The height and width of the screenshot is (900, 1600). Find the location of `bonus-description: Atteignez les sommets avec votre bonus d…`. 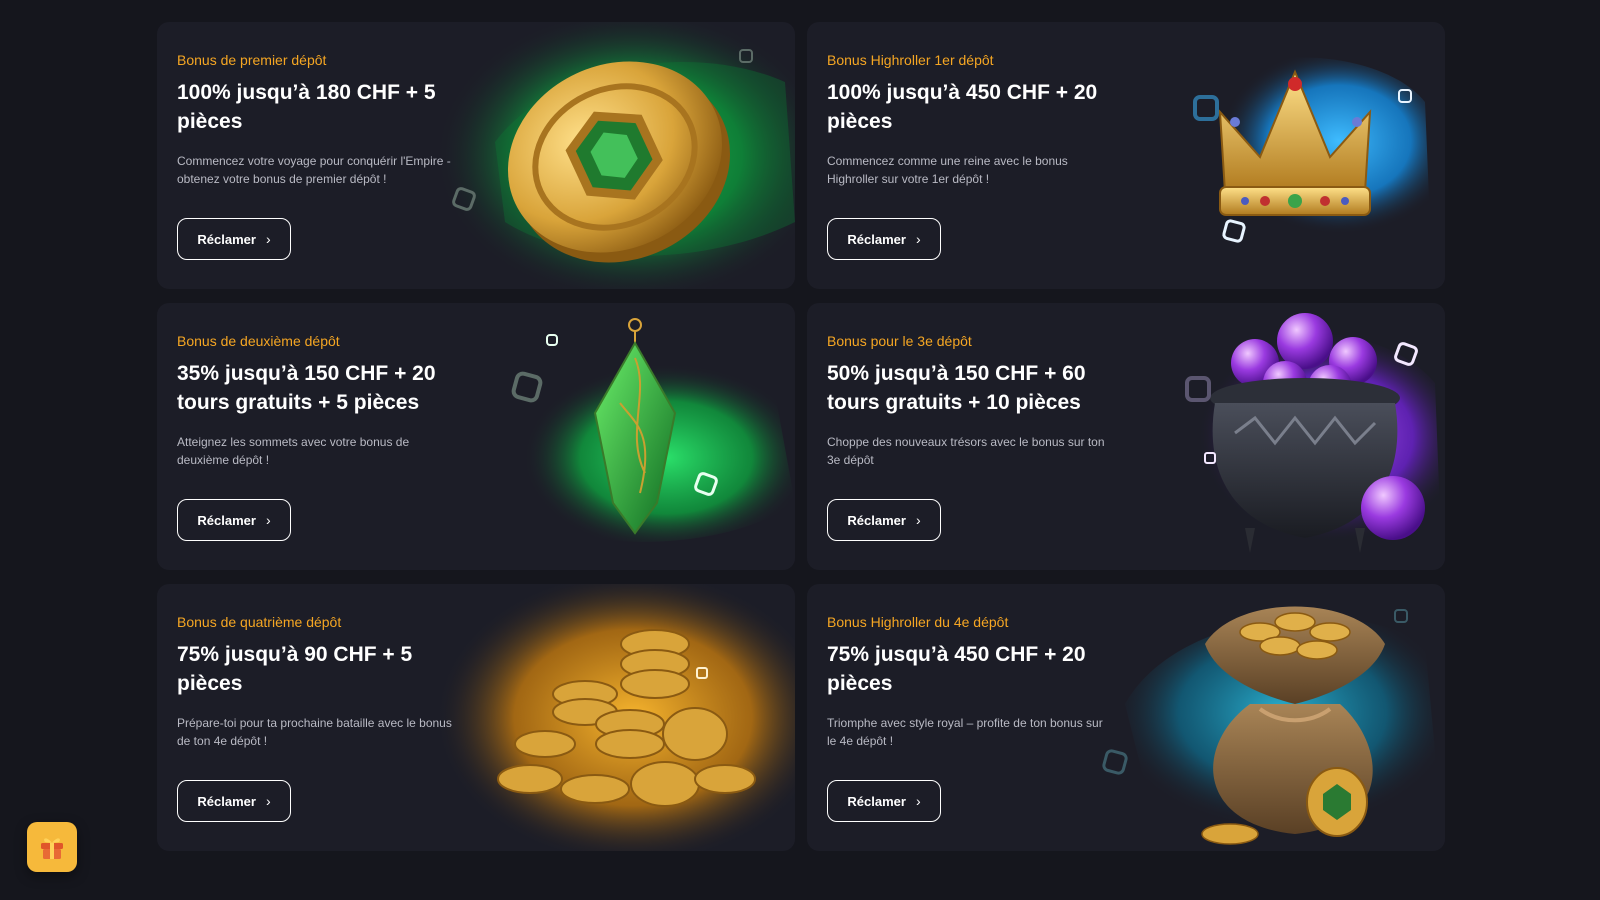

bonus-description: Atteignez les sommets avec votre bonus d… is located at coordinates (293, 451).